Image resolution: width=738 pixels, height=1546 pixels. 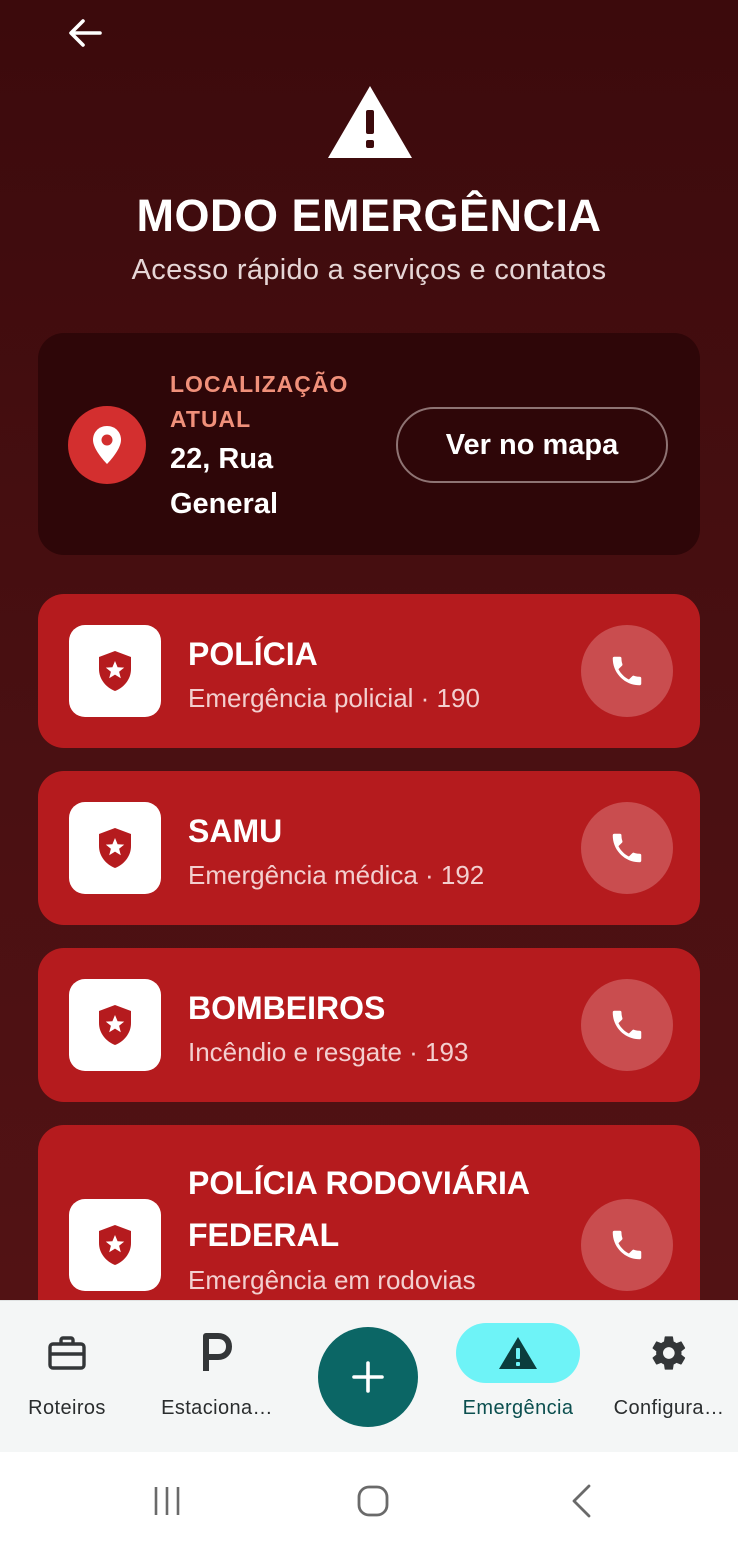 I want to click on home-button, so click(x=373, y=1501).